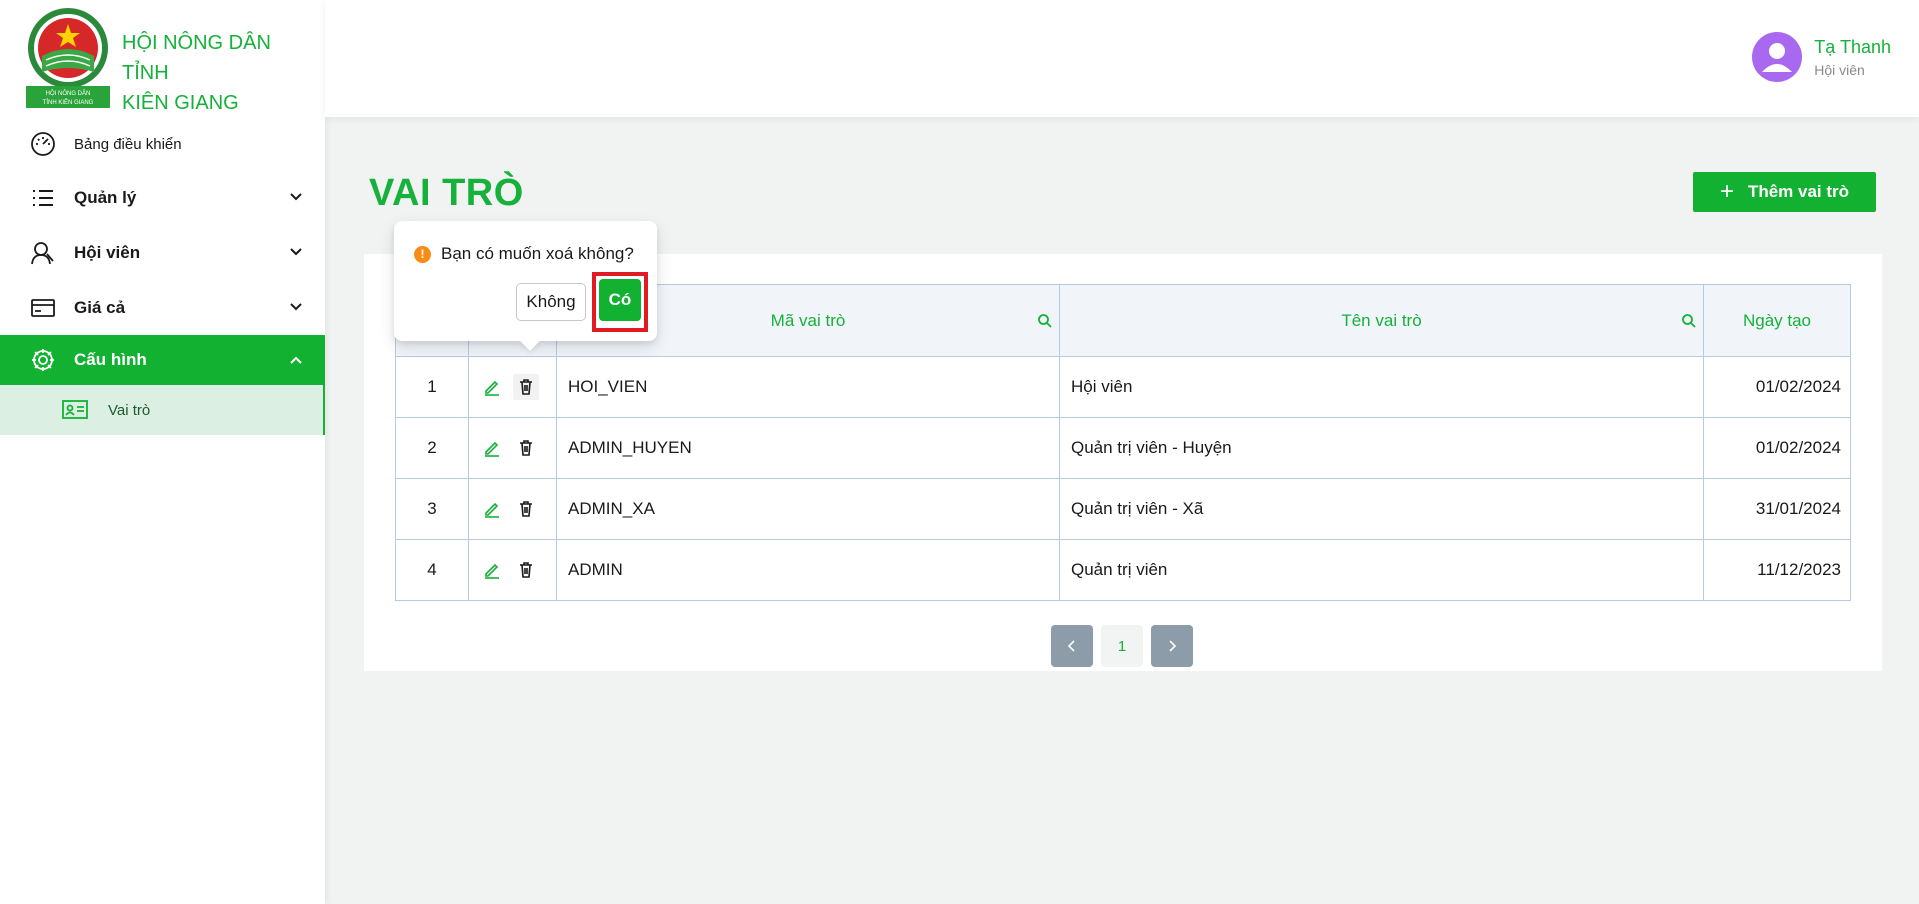  What do you see at coordinates (808, 387) in the screenshot?
I see `cell-code: HOI_VIEN` at bounding box center [808, 387].